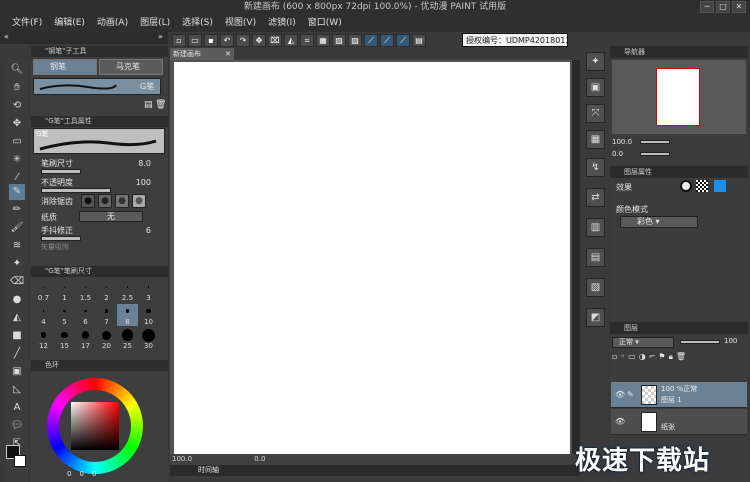 The height and width of the screenshot is (482, 750). I want to click on new-file-icon: ▫, so click(179, 40).